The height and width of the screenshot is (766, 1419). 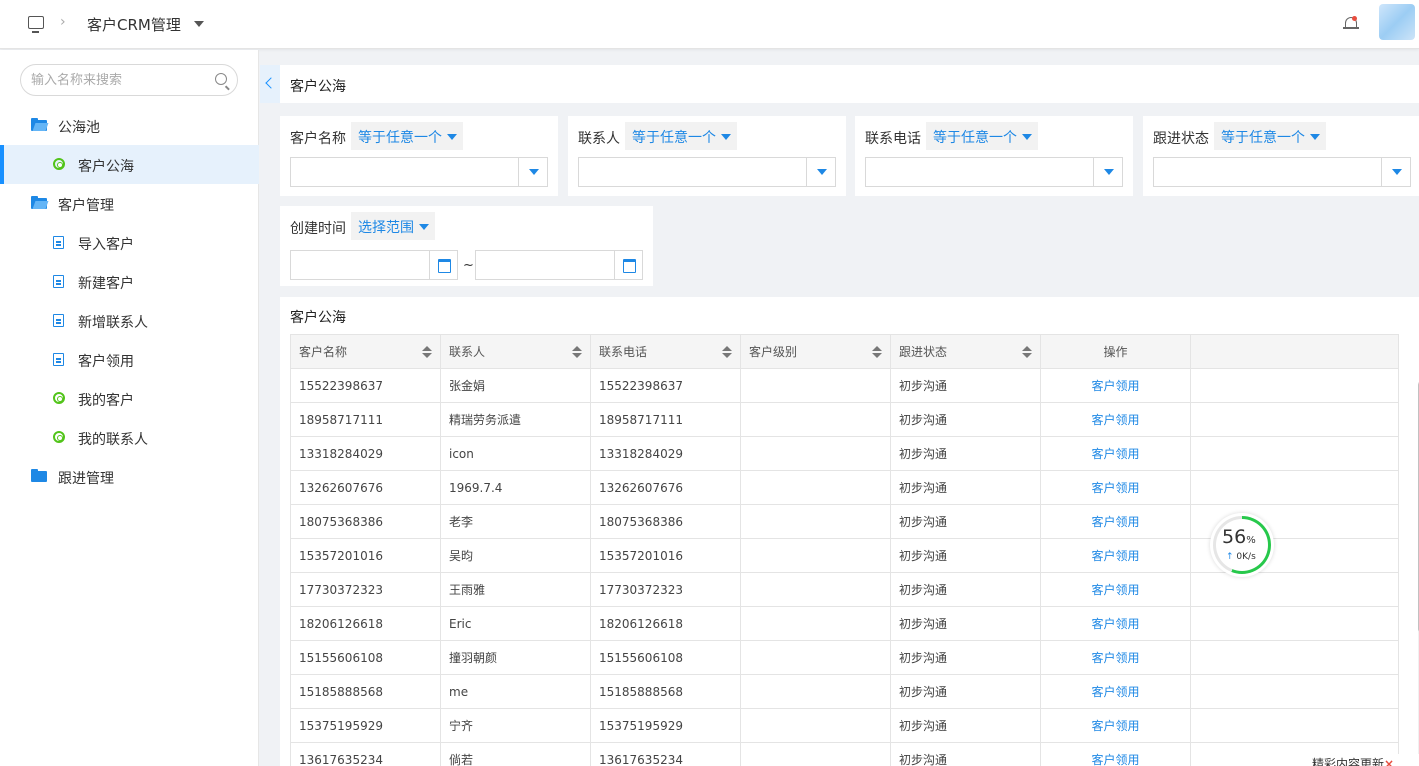 I want to click on column-header-label: 客户级别, so click(x=773, y=352).